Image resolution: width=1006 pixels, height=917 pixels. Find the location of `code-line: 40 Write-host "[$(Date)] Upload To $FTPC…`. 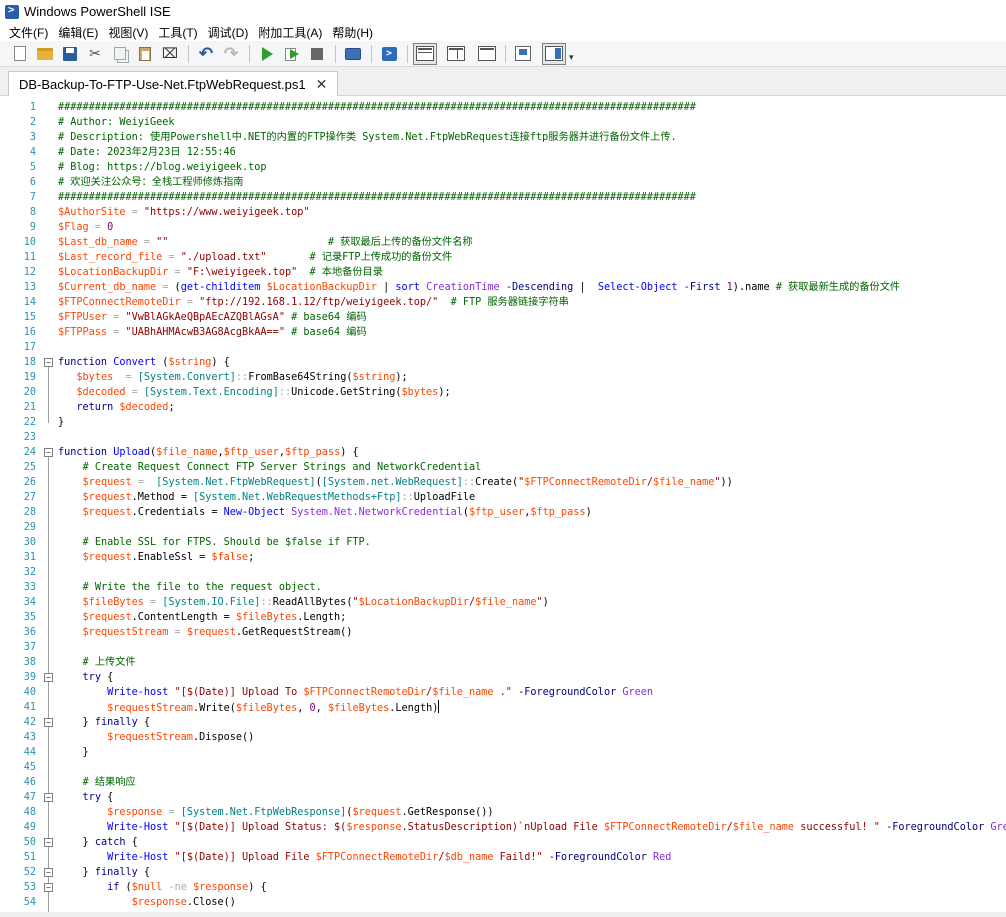

code-line: 40 Write-host "[$(Date)] Upload To $FTPC… is located at coordinates (503, 692).